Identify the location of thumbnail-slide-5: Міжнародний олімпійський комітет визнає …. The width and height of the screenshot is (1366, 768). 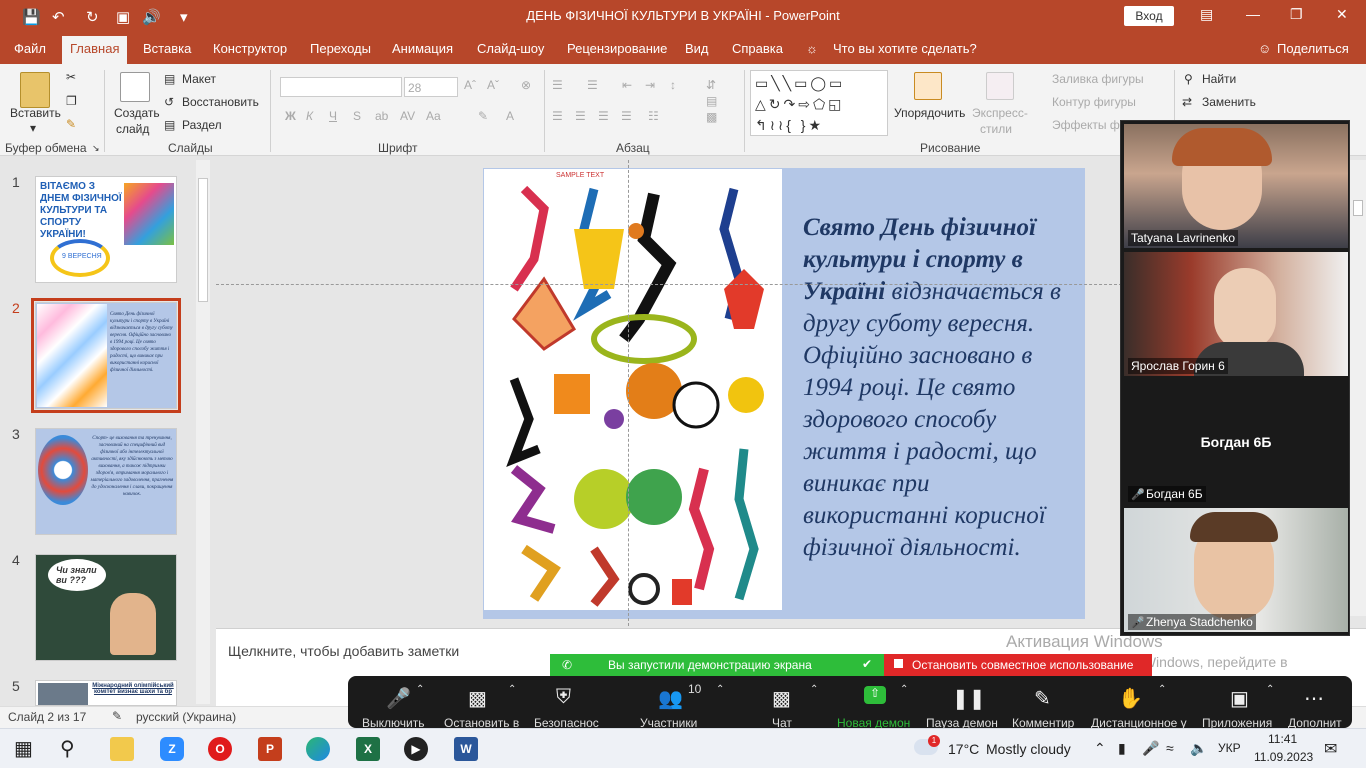
(106, 693).